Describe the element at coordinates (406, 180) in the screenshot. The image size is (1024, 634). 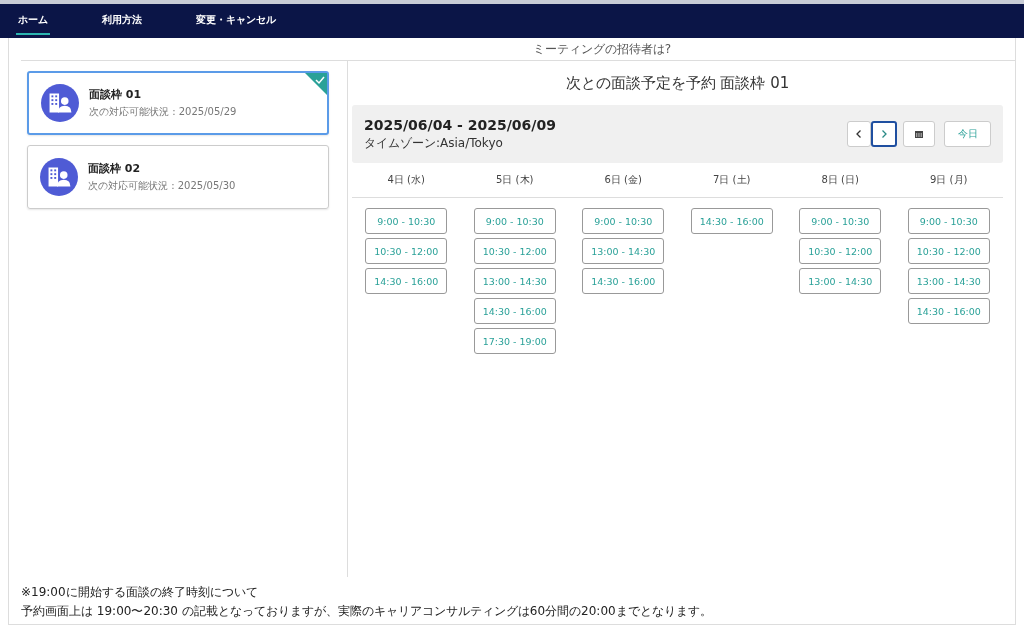
I see `day-header: 4日 (水)` at that location.